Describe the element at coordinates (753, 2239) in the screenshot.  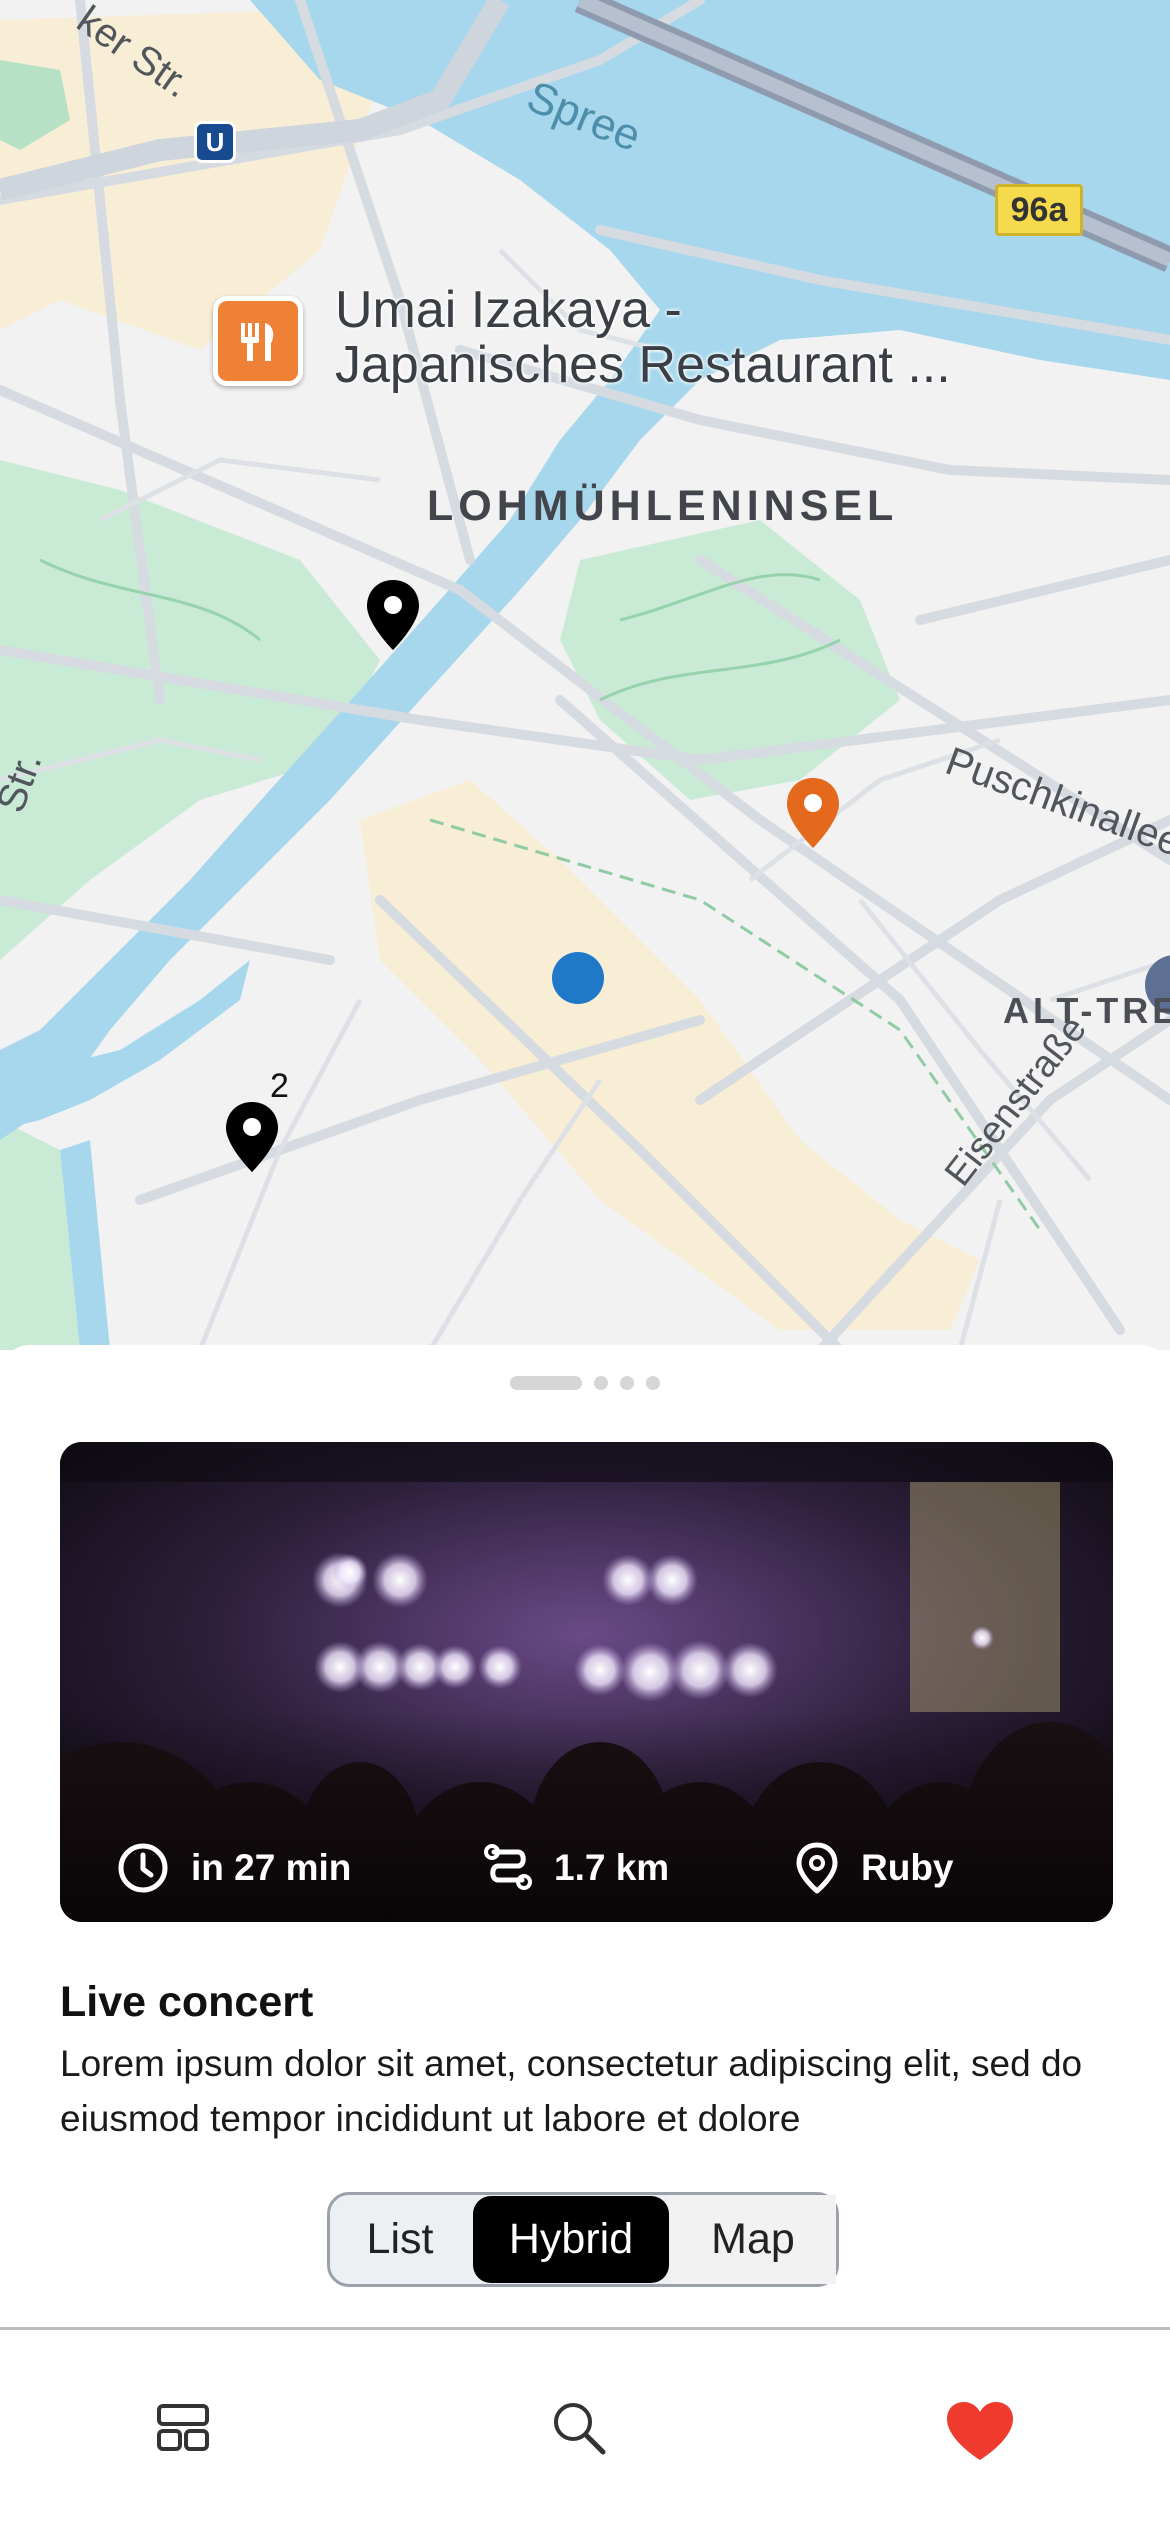
I see `view-toggle-map: Map` at that location.